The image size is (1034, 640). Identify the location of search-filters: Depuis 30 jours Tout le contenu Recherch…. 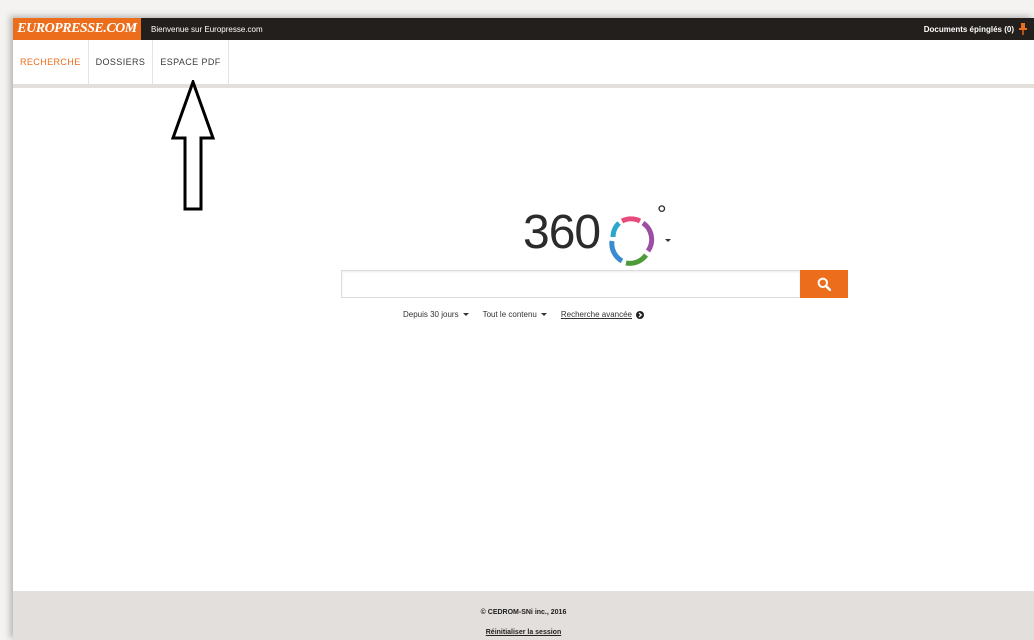
(523, 314).